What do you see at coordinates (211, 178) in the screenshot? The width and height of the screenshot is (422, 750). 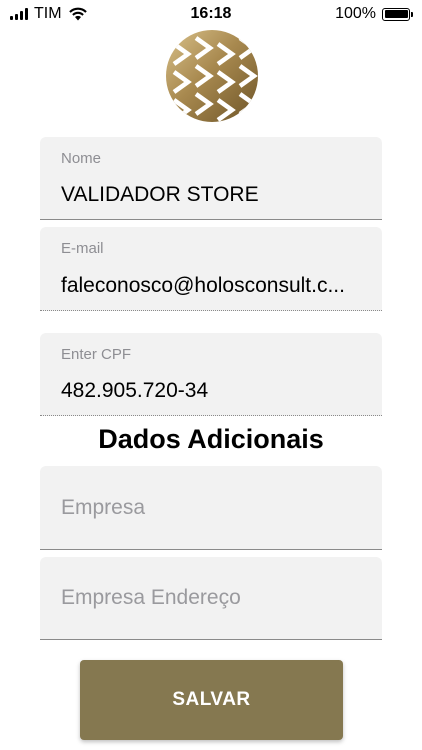 I see `name-field: Nome VALIDADOR STORE` at bounding box center [211, 178].